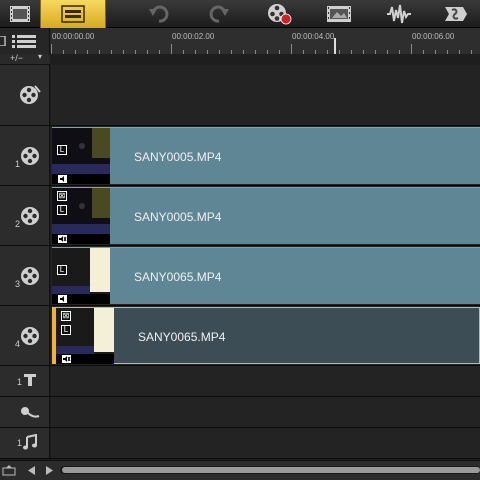  What do you see at coordinates (25, 443) in the screenshot?
I see `music-track-header: 1` at bounding box center [25, 443].